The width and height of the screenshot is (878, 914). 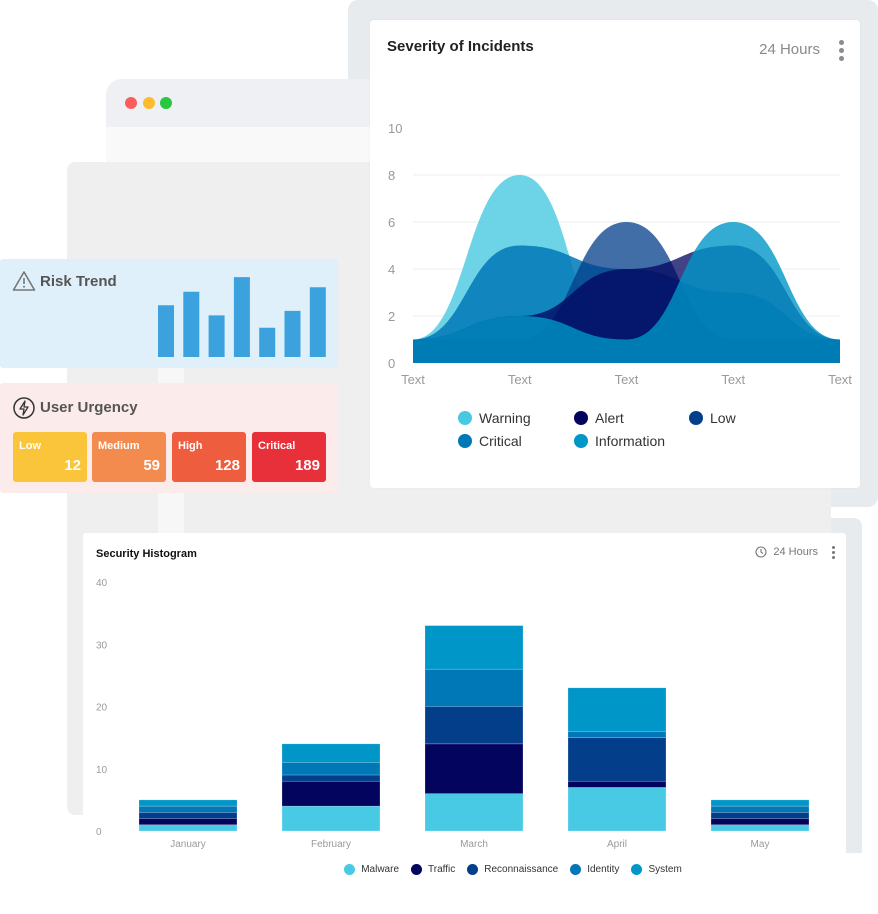 What do you see at coordinates (256, 103) in the screenshot?
I see `browser-title-bar` at bounding box center [256, 103].